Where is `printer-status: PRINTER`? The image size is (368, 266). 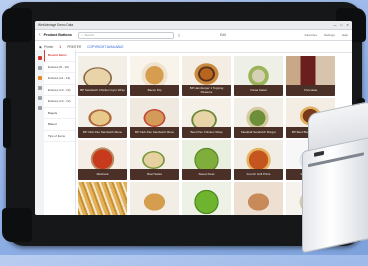 printer-status: PRINTER is located at coordinates (74, 46).